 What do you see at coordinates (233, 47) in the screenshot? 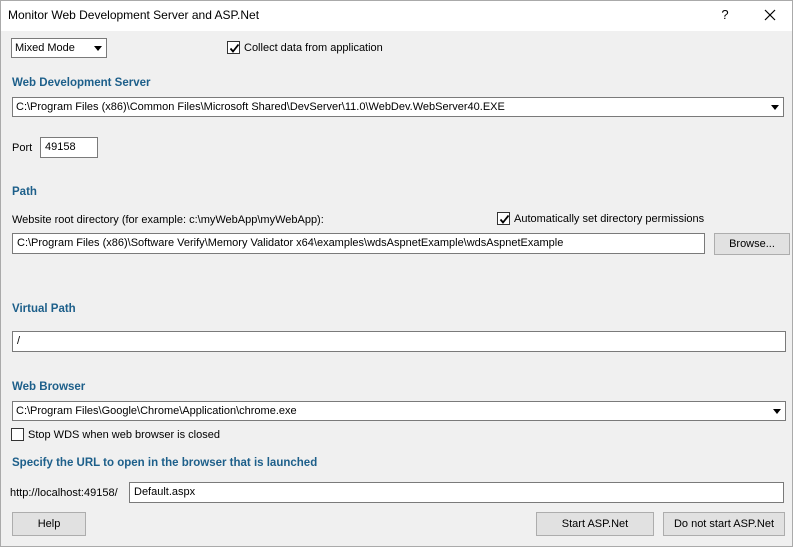
I see `collect-data-checkbox` at bounding box center [233, 47].